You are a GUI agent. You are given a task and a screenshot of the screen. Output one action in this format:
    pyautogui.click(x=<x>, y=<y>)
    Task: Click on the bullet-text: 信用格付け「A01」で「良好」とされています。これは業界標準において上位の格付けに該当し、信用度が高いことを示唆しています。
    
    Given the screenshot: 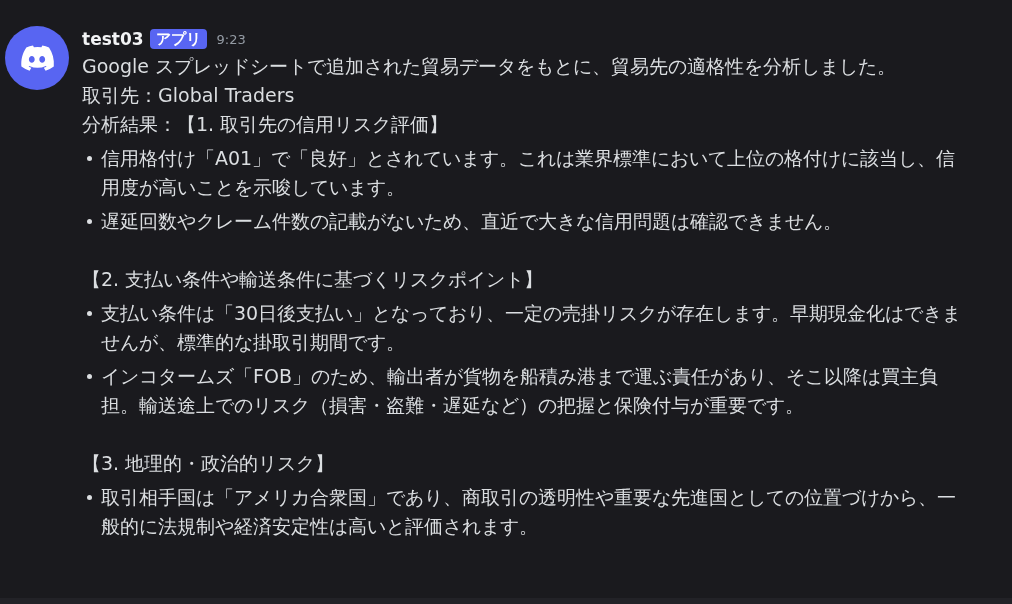 What is the action you would take?
    pyautogui.click(x=529, y=173)
    